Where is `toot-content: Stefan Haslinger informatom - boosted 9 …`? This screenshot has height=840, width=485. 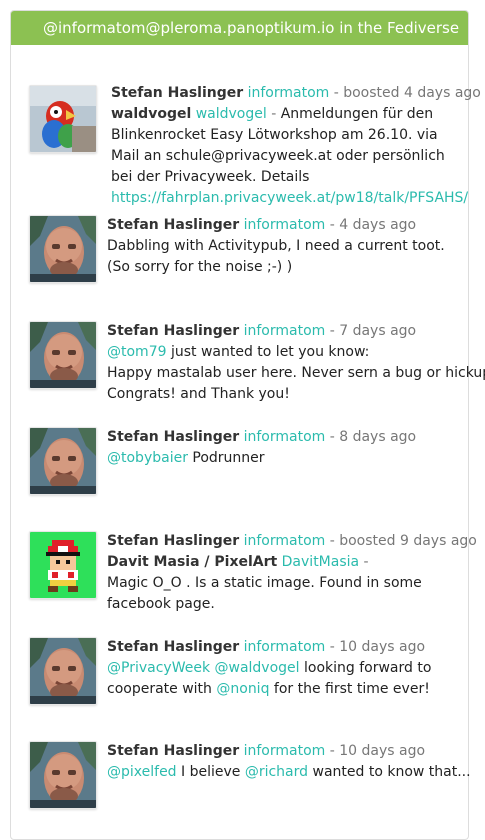 toot-content: Stefan Haslinger informatom - boosted 9 … is located at coordinates (292, 573).